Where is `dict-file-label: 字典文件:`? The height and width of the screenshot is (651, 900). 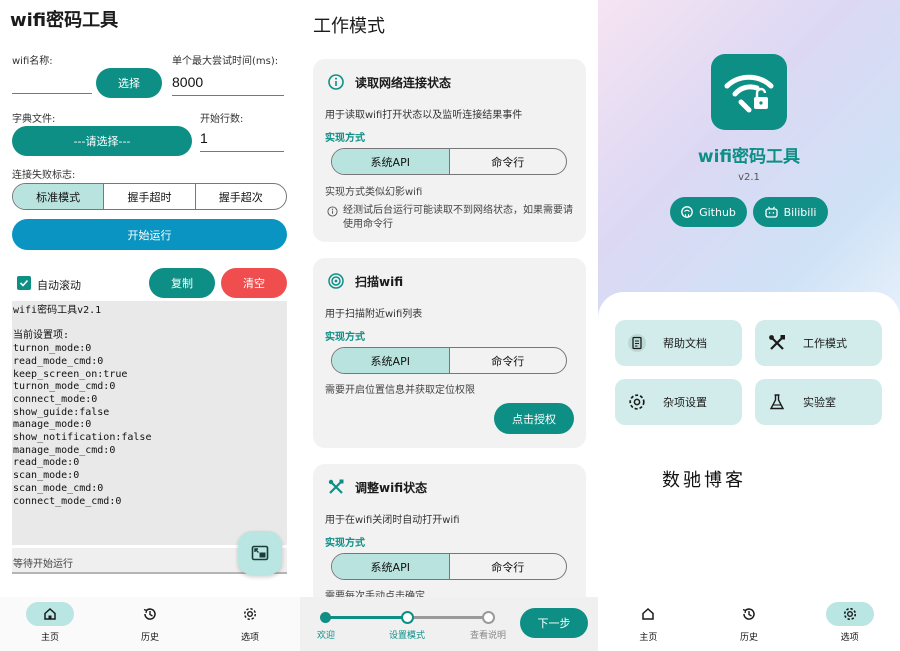 dict-file-label: 字典文件: is located at coordinates (34, 119).